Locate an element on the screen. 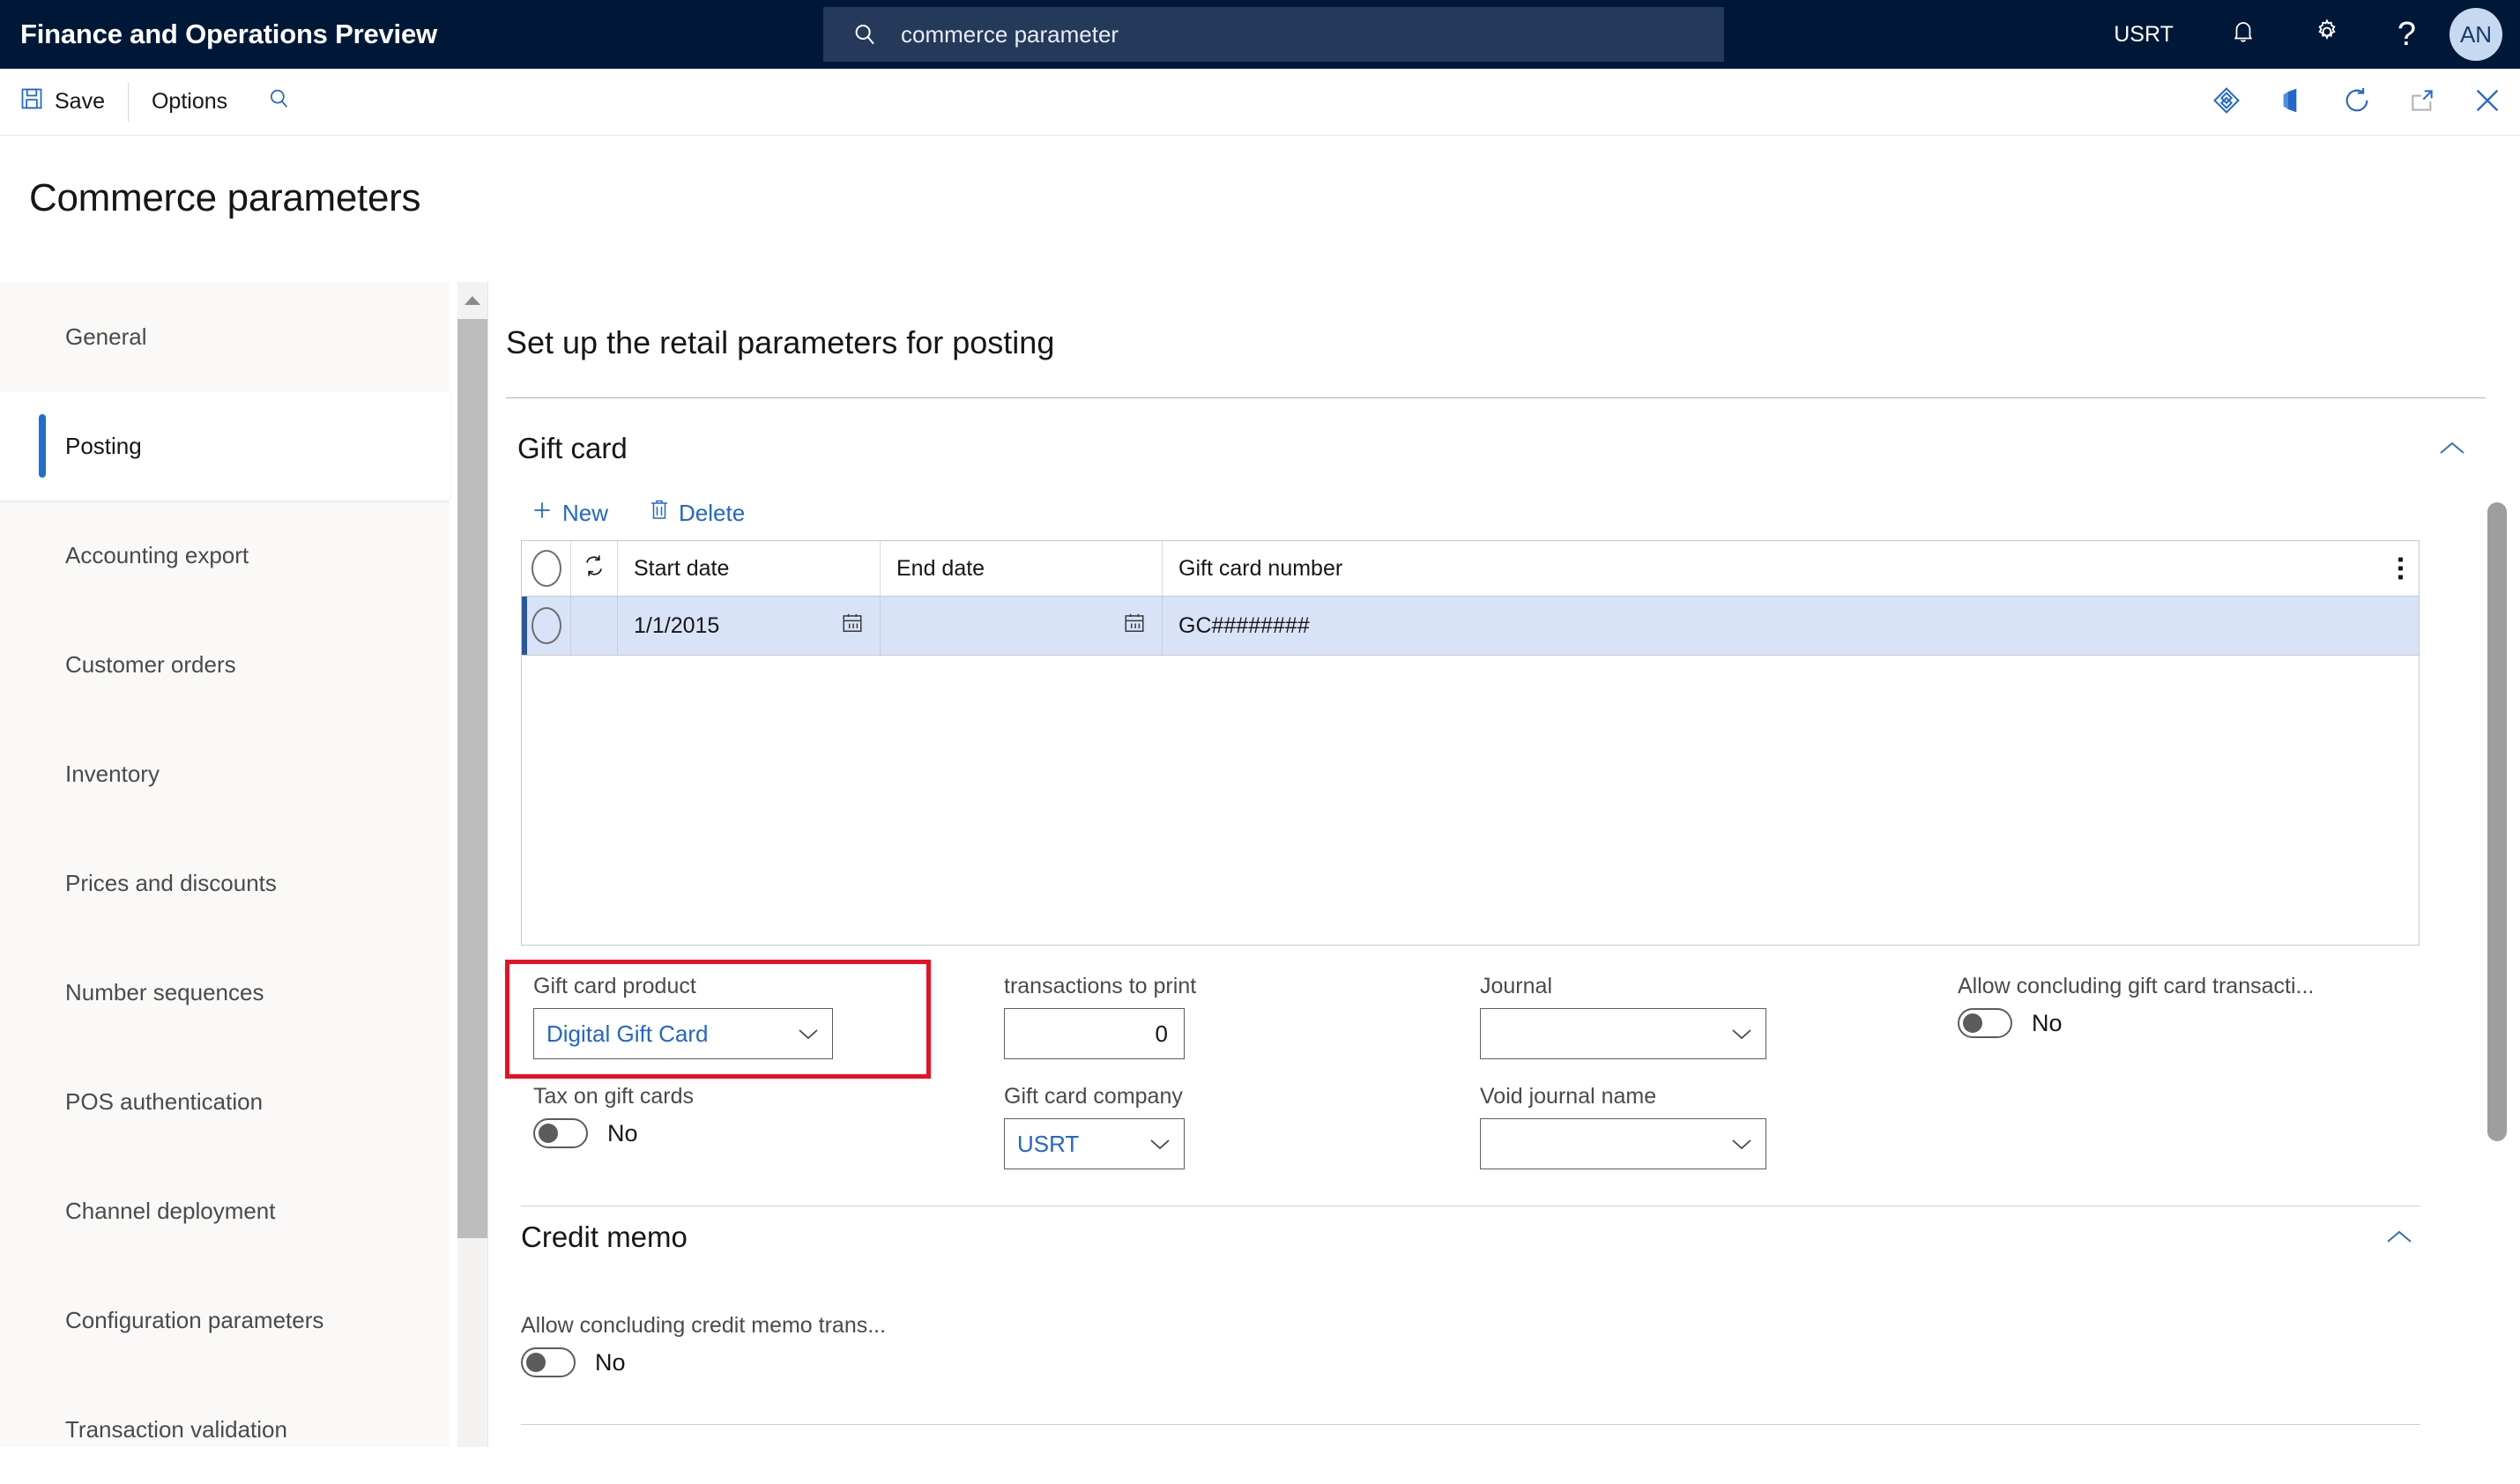 Image resolution: width=2520 pixels, height=1484 pixels. new-button: New is located at coordinates (569, 513).